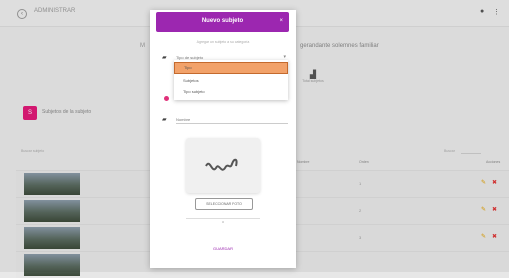 The image size is (509, 278). What do you see at coordinates (223, 222) in the screenshot?
I see `or-label: o` at bounding box center [223, 222].